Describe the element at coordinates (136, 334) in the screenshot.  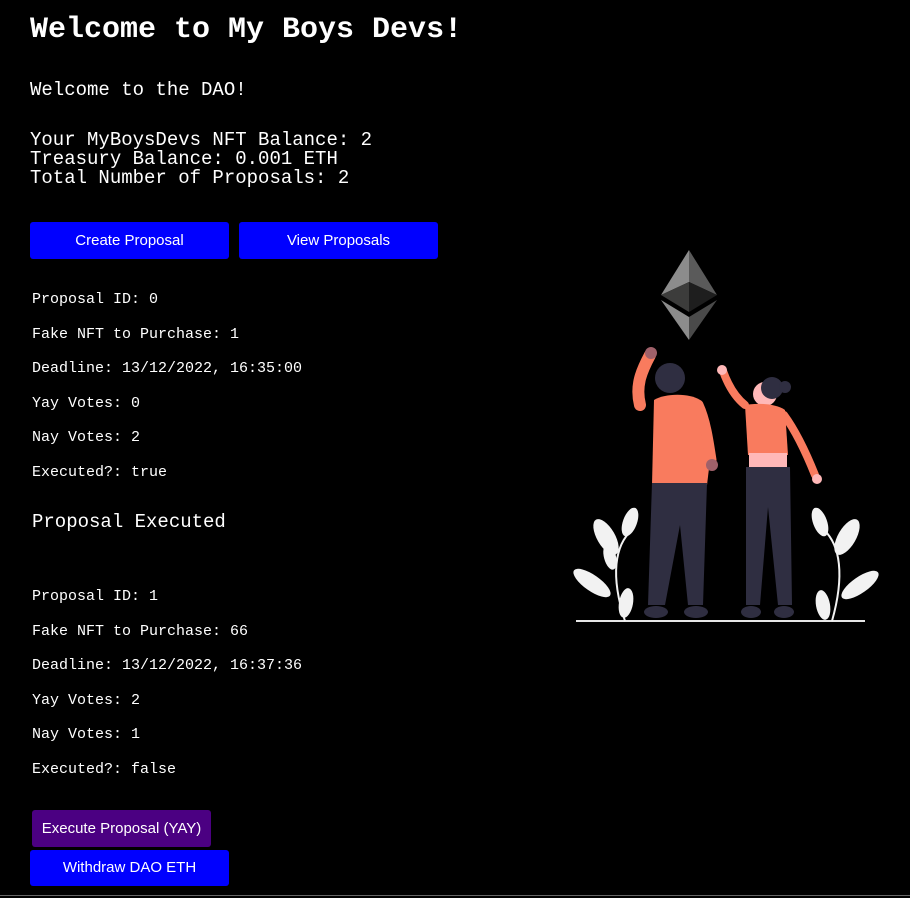
I see `proposal-nft: Fake NFT to Purchase: 1` at that location.